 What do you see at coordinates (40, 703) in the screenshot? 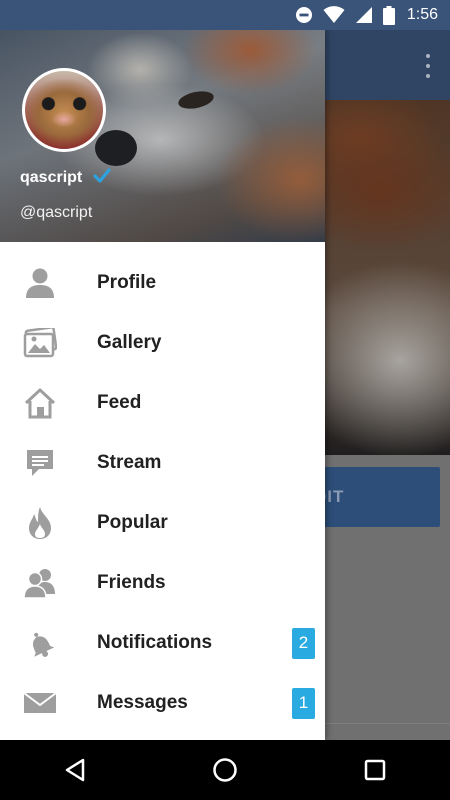
I see `envelope-icon` at bounding box center [40, 703].